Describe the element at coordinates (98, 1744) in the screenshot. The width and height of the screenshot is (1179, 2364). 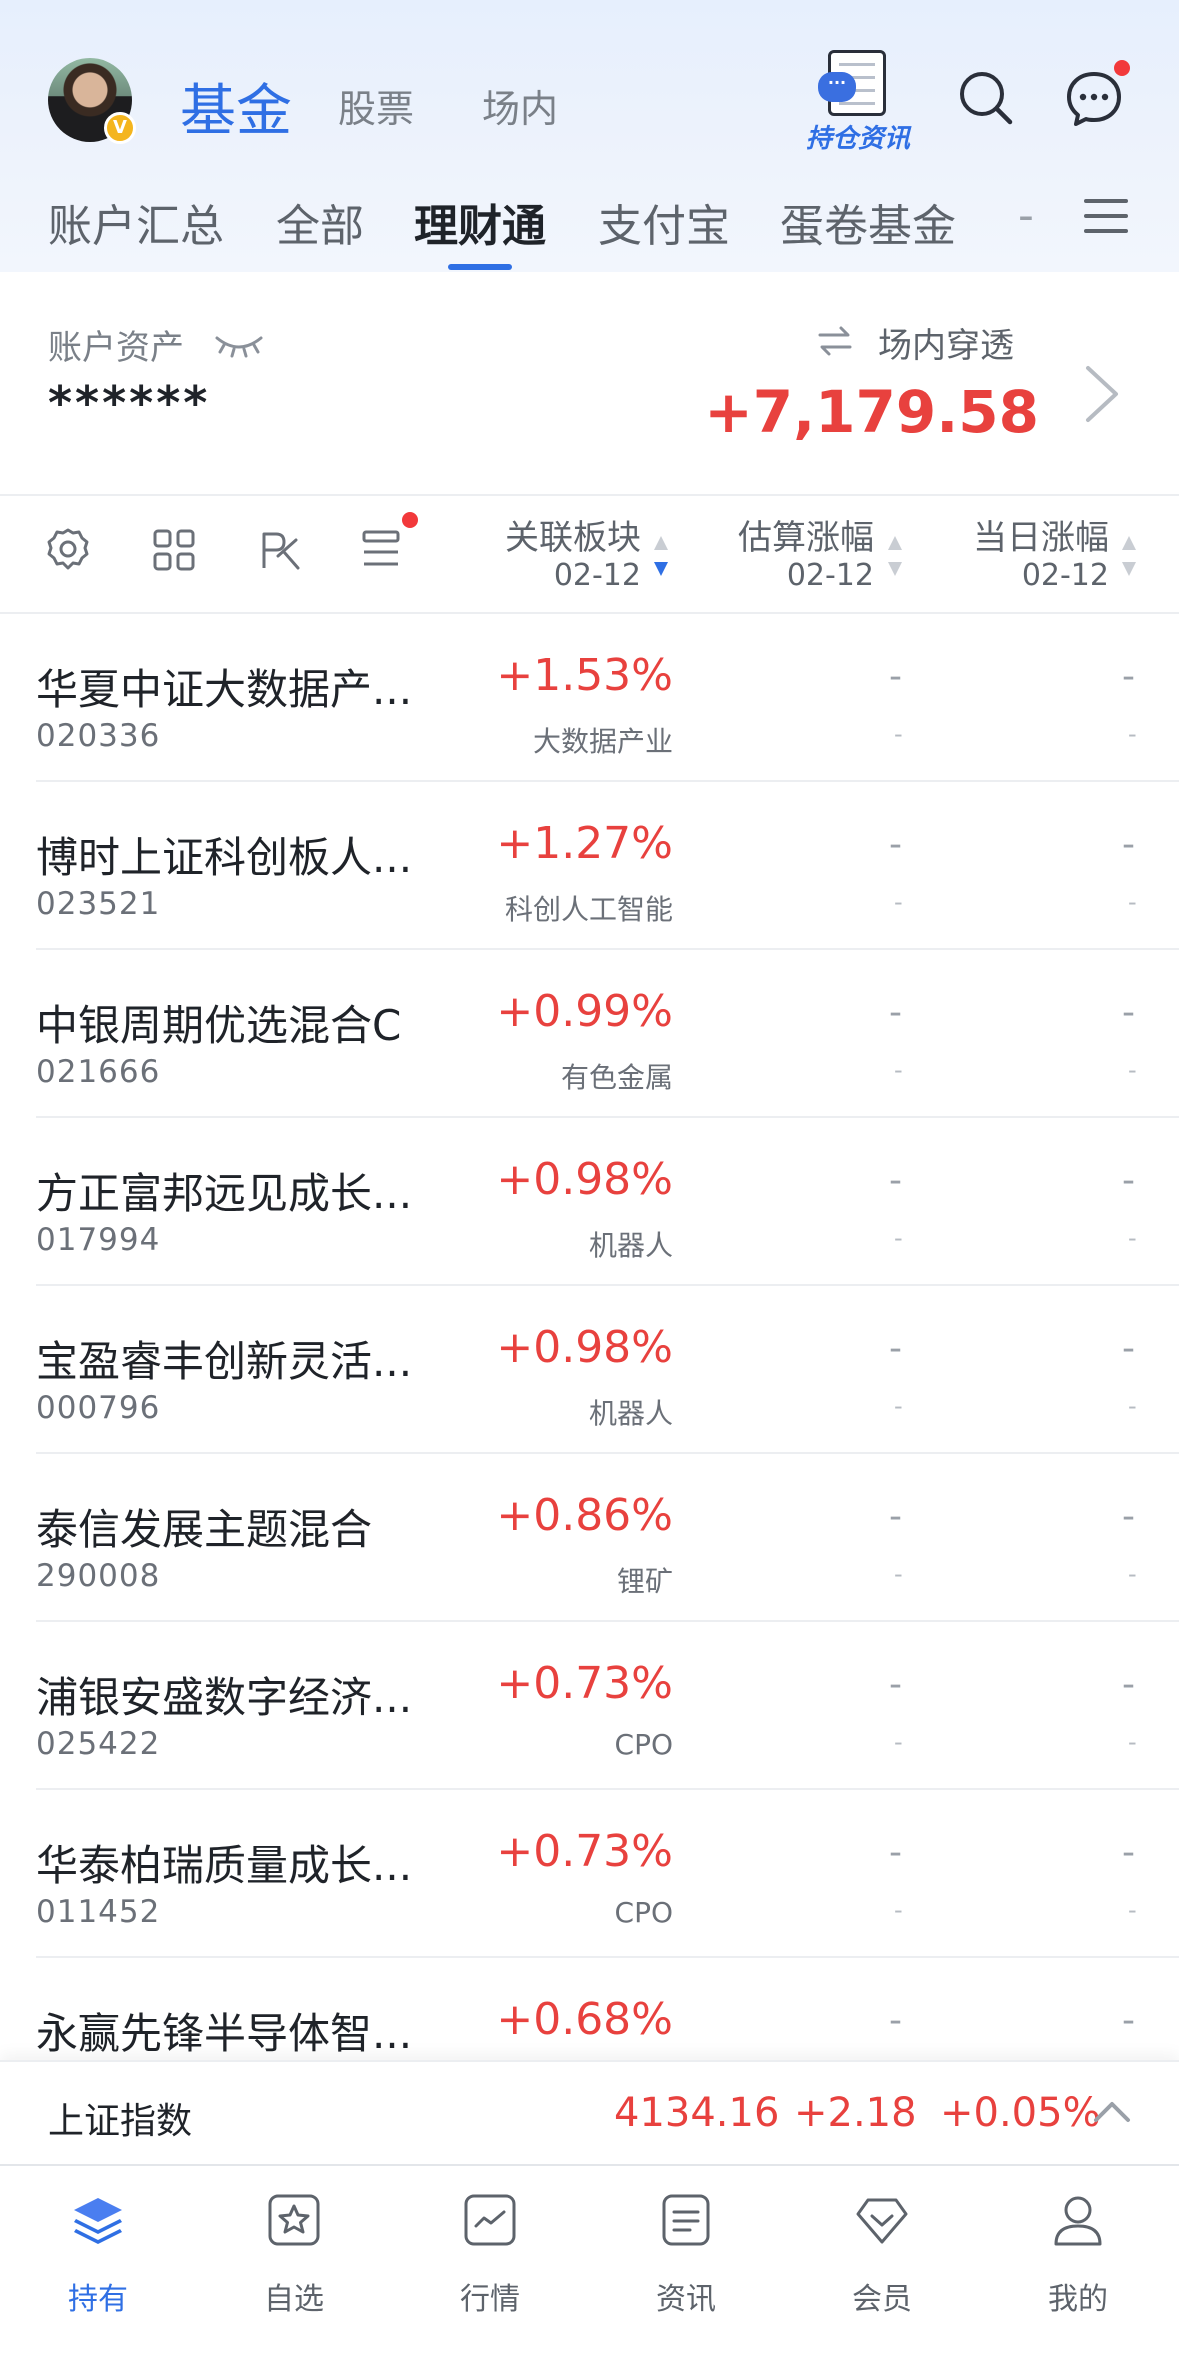
I see `fund-code: 025422` at that location.